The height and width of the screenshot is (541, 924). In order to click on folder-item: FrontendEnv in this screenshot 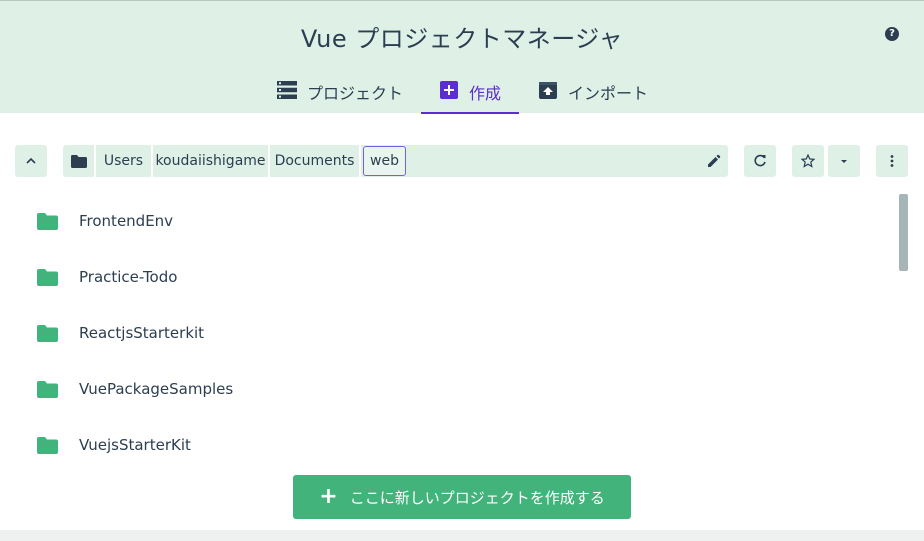, I will do `click(447, 221)`.